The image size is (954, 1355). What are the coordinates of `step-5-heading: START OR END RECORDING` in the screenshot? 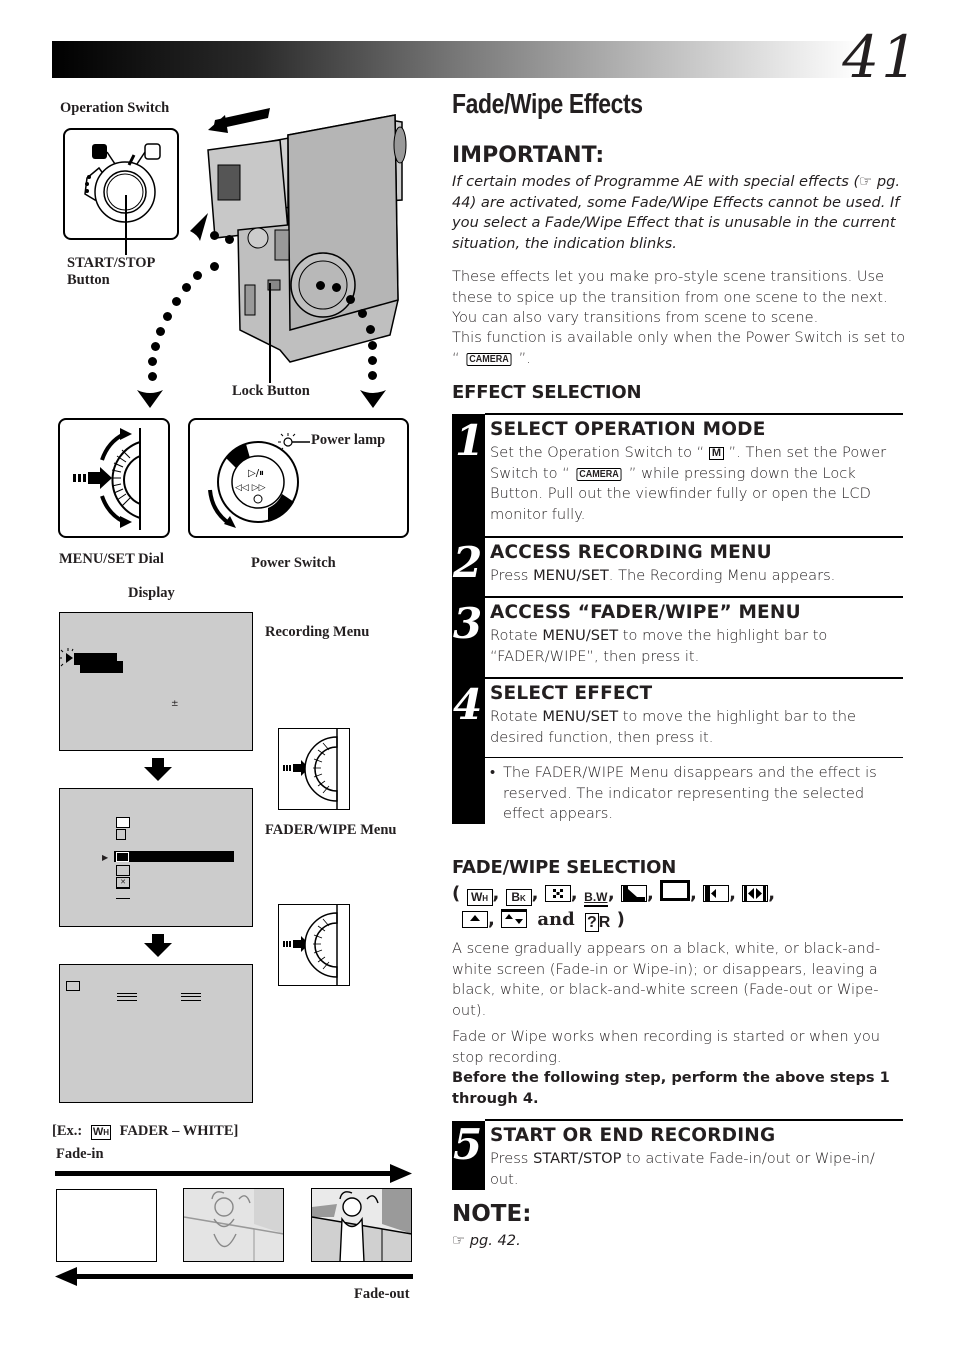 It's located at (633, 1135).